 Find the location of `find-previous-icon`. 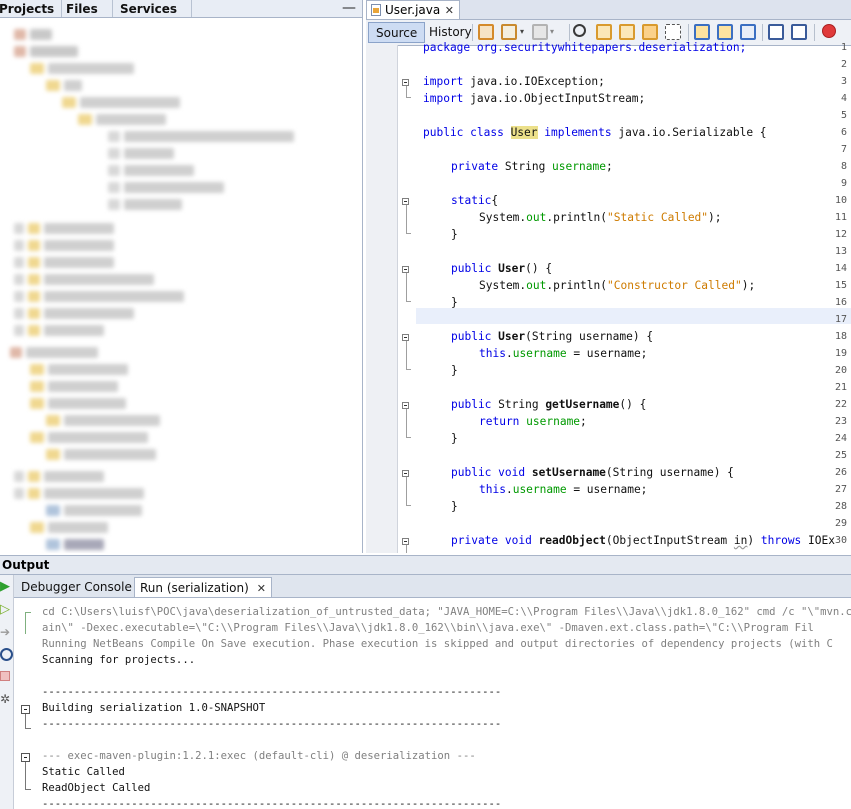

find-previous-icon is located at coordinates (604, 32).